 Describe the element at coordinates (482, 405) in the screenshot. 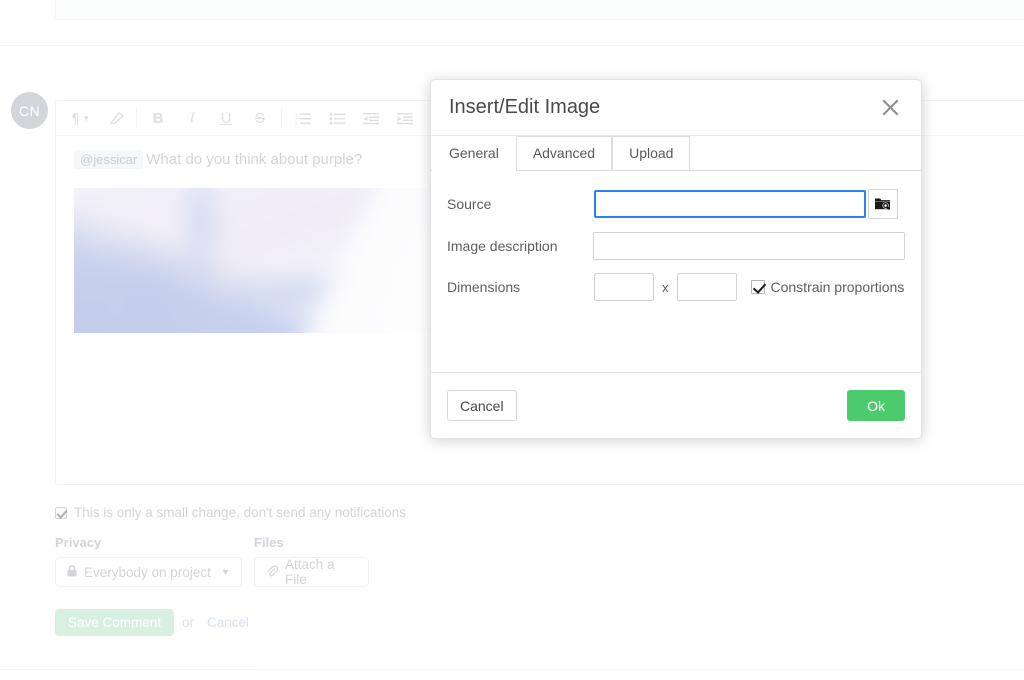

I see `cancel-button: Cancel` at that location.